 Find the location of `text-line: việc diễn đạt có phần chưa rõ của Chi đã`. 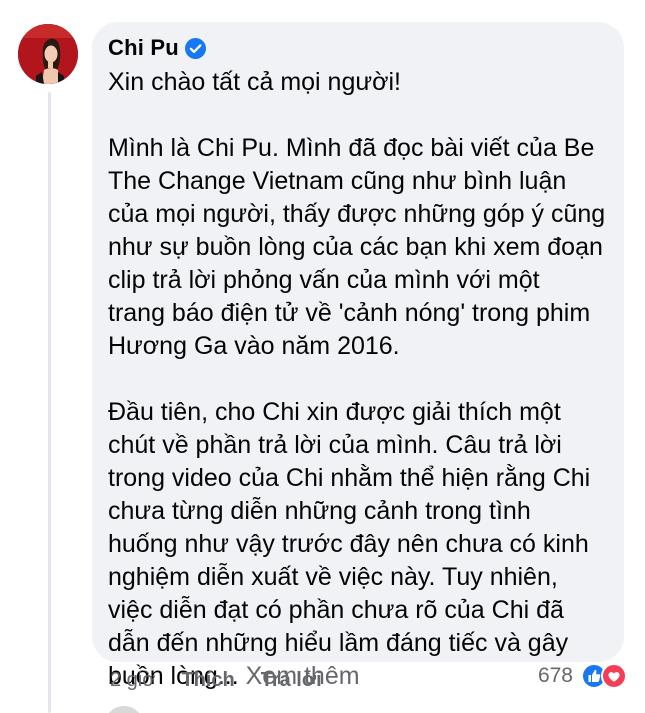

text-line: việc diễn đạt có phần chưa rõ của Chi đã is located at coordinates (336, 610).